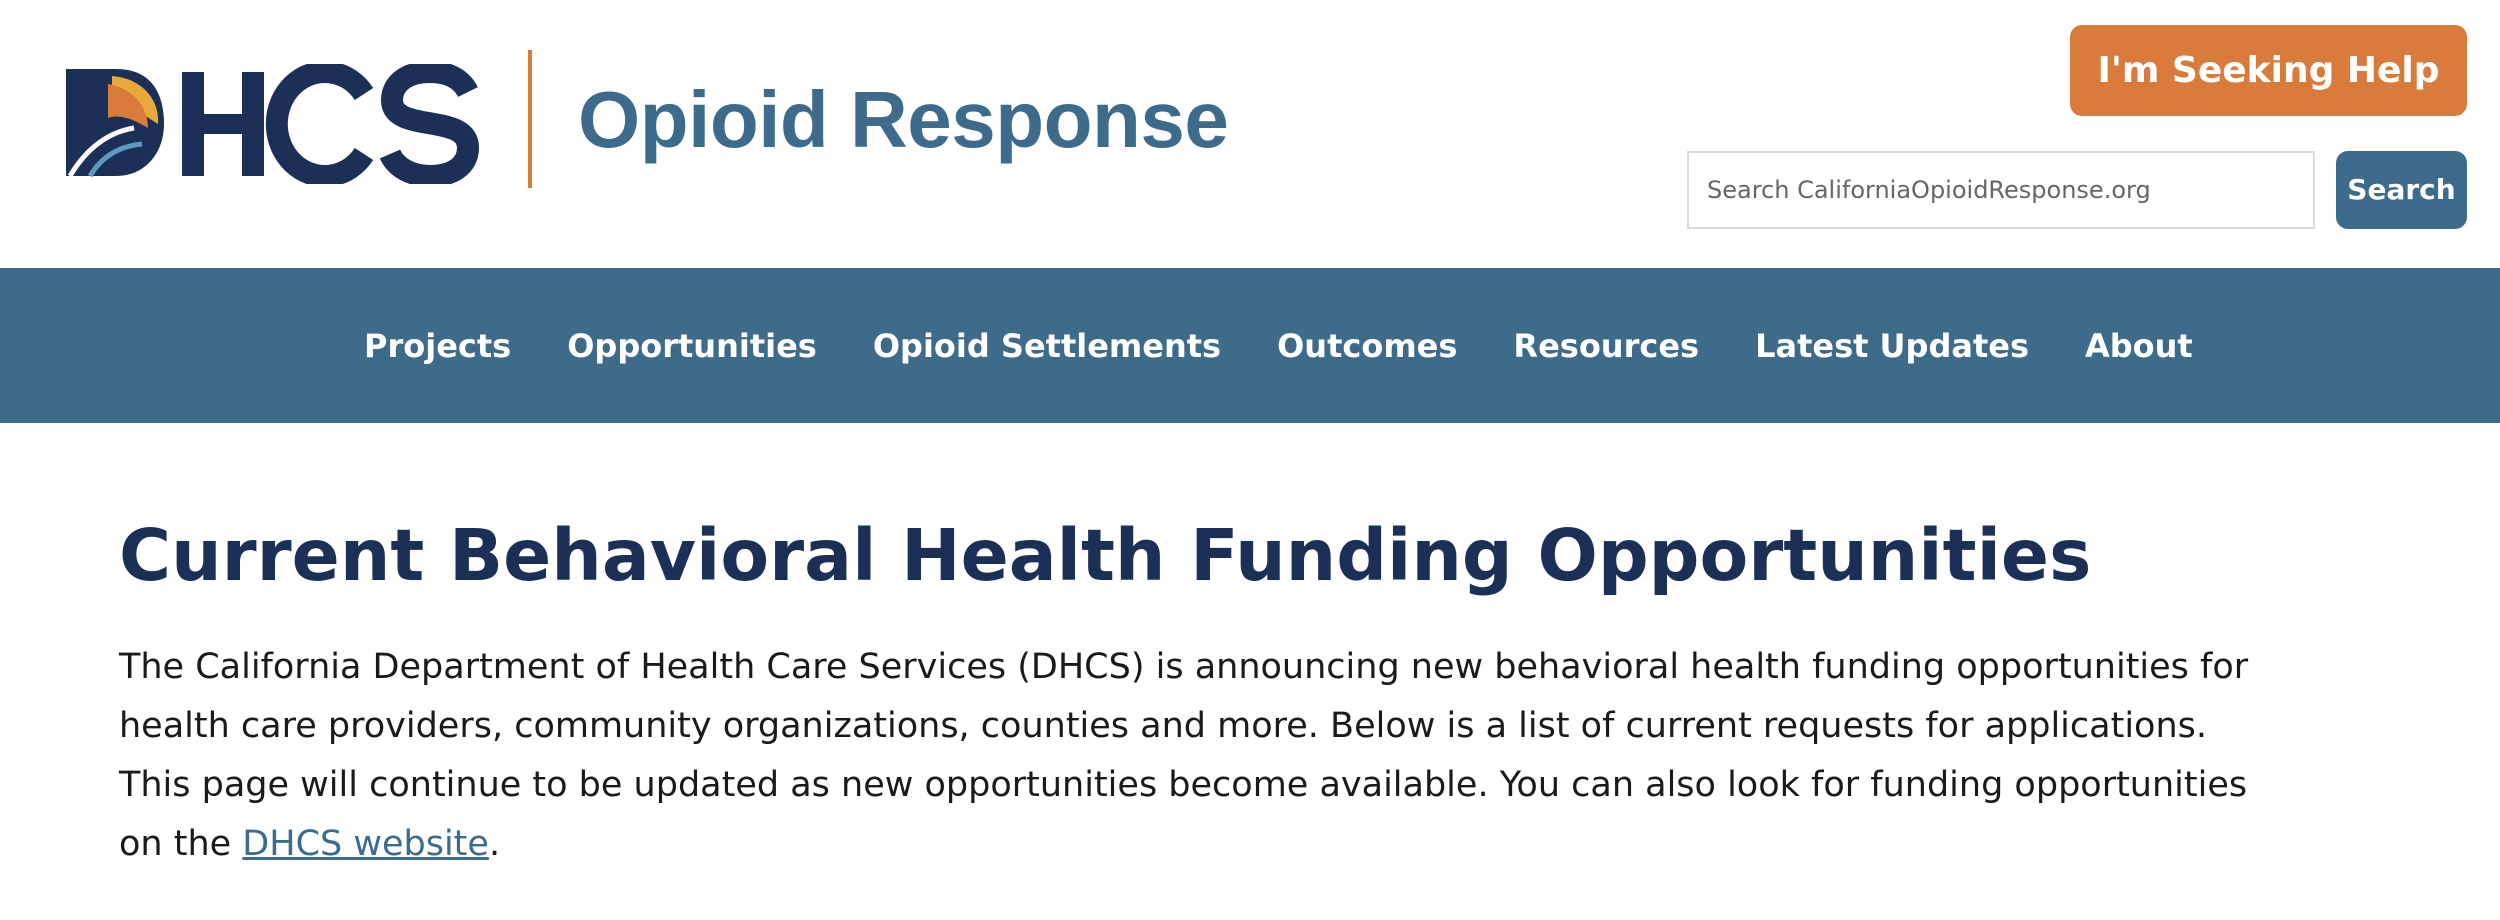 This screenshot has height=920, width=2500. I want to click on dhcs-website-link: DHCS website, so click(365, 844).